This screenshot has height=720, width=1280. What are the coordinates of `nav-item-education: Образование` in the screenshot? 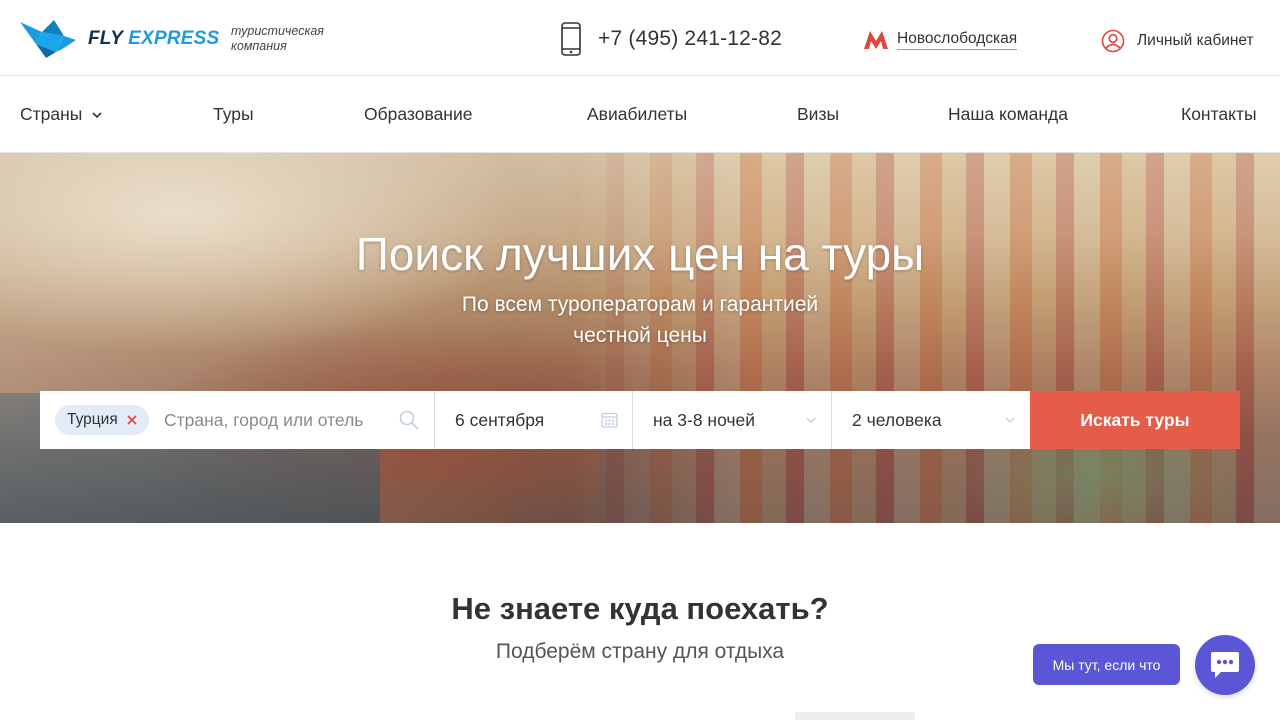 It's located at (418, 114).